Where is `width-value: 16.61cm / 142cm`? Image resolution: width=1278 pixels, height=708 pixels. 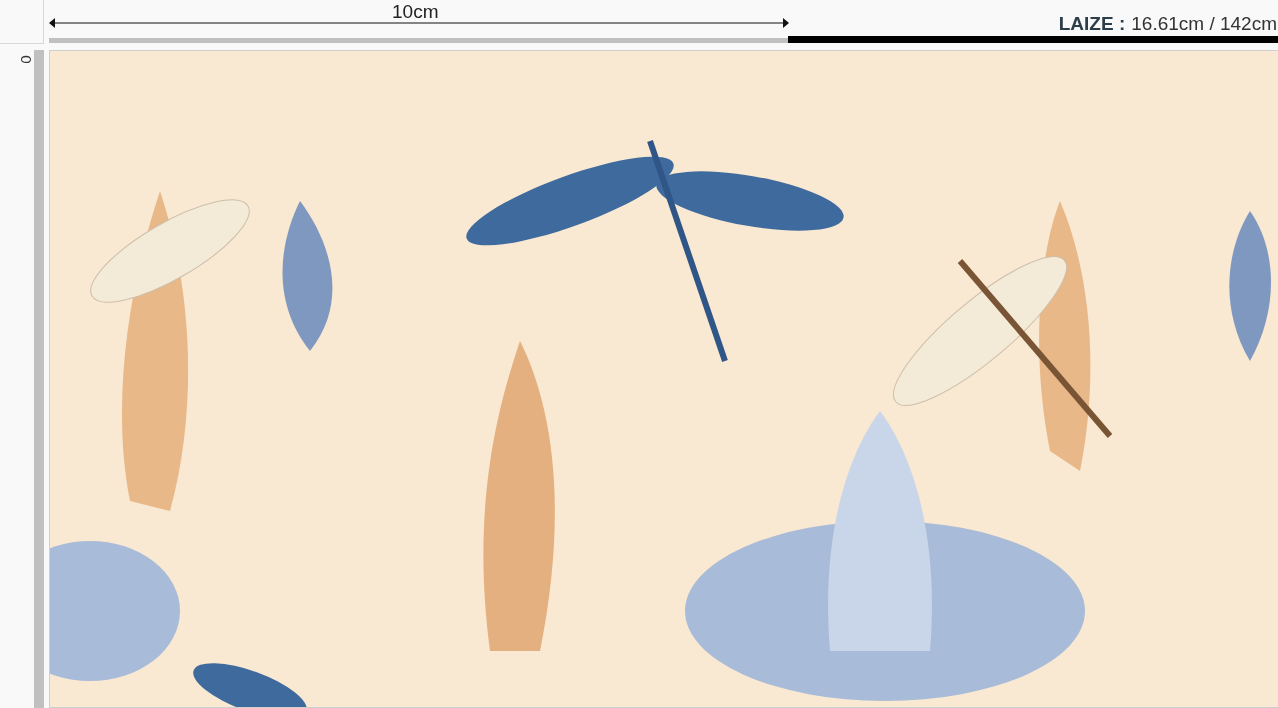 width-value: 16.61cm / 142cm is located at coordinates (1204, 24).